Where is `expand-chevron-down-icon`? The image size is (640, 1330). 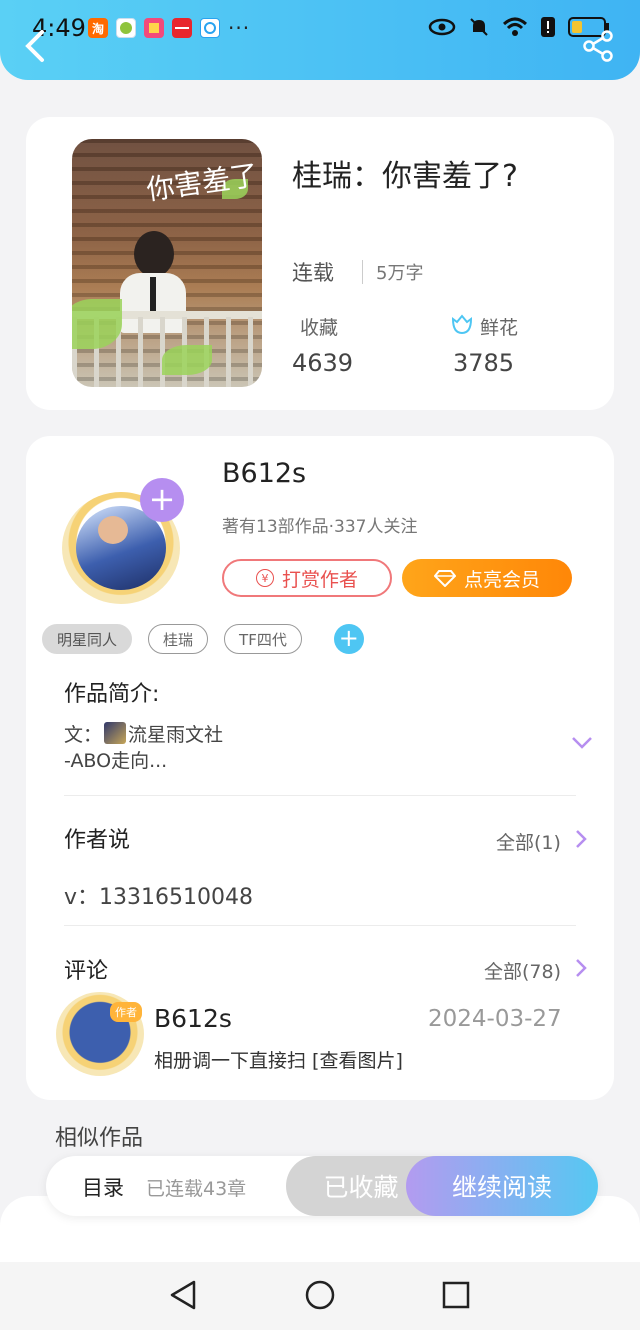
expand-chevron-down-icon is located at coordinates (582, 743).